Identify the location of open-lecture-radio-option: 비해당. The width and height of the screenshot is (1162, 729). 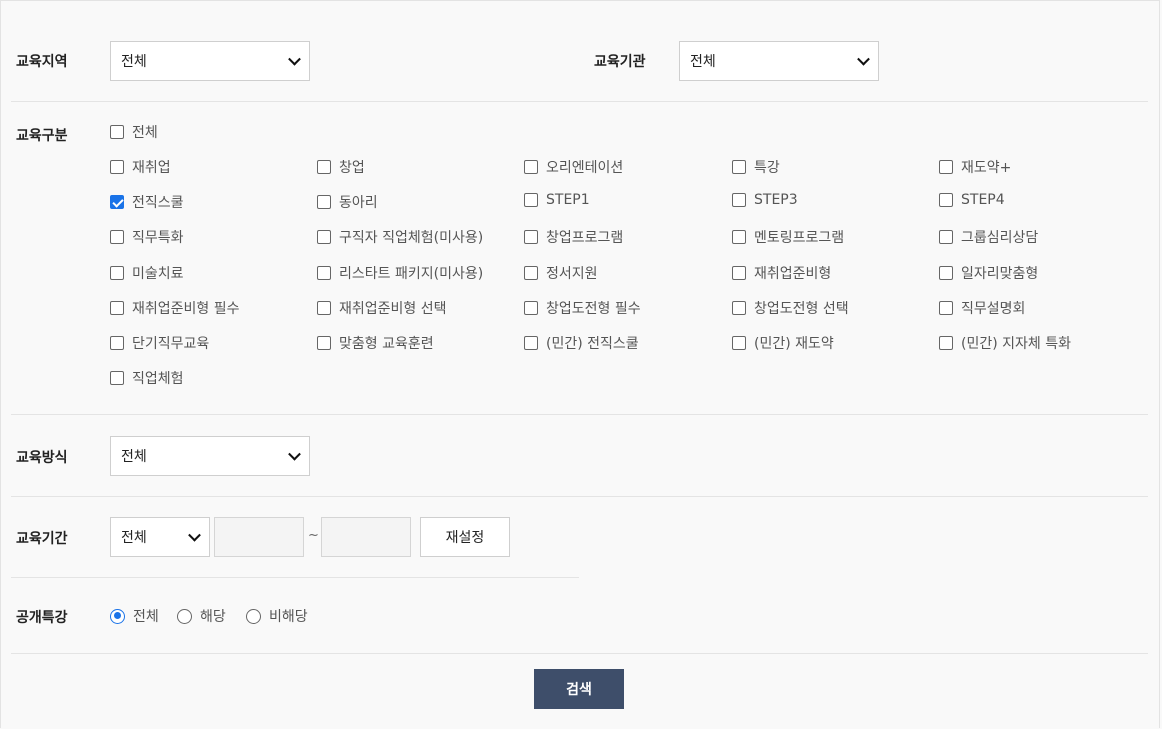
(277, 616).